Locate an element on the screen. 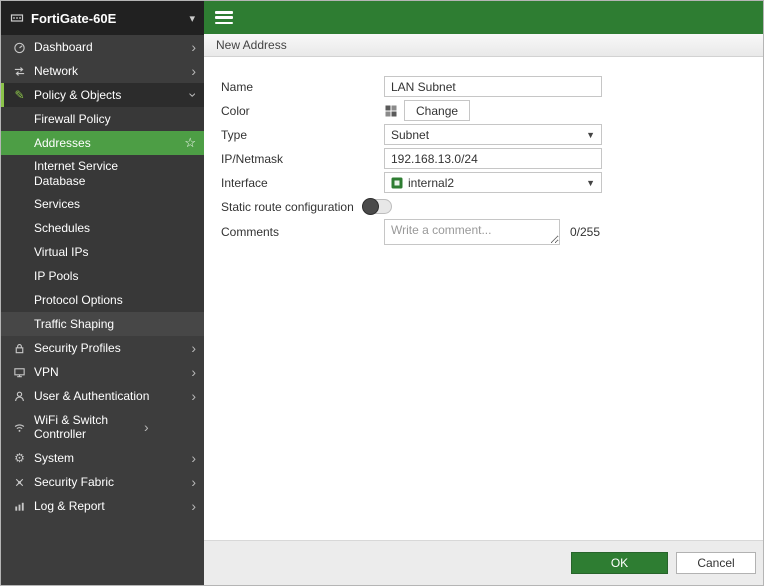  person-icon is located at coordinates (19, 396).